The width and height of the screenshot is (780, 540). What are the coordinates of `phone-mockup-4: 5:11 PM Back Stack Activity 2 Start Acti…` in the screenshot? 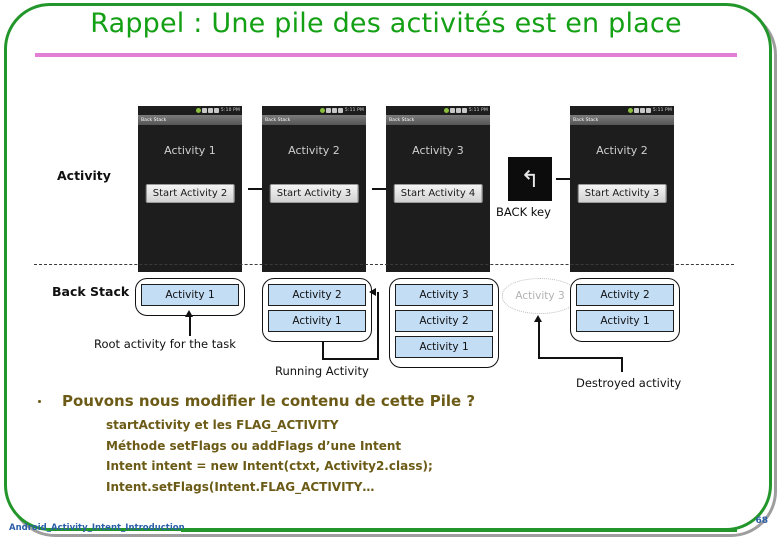 It's located at (622, 189).